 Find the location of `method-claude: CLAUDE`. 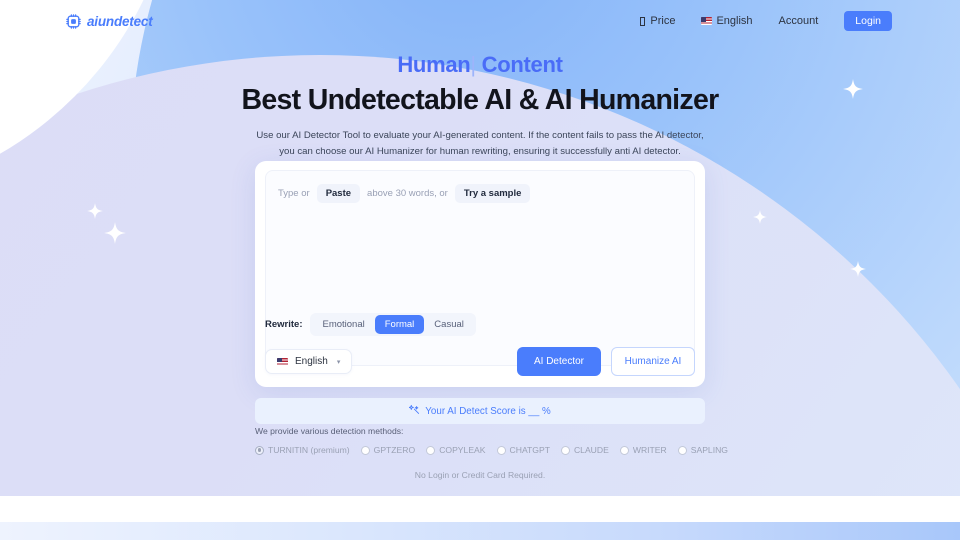

method-claude: CLAUDE is located at coordinates (584, 450).